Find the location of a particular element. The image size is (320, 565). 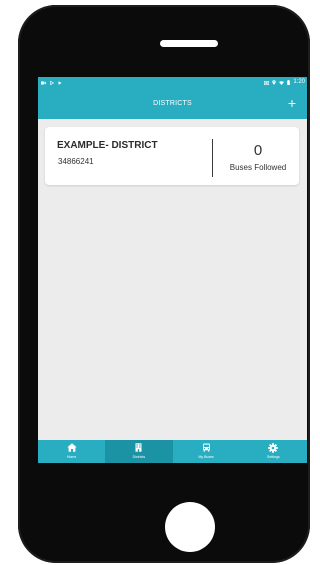

nav-label-home: Home is located at coordinates (71, 457).